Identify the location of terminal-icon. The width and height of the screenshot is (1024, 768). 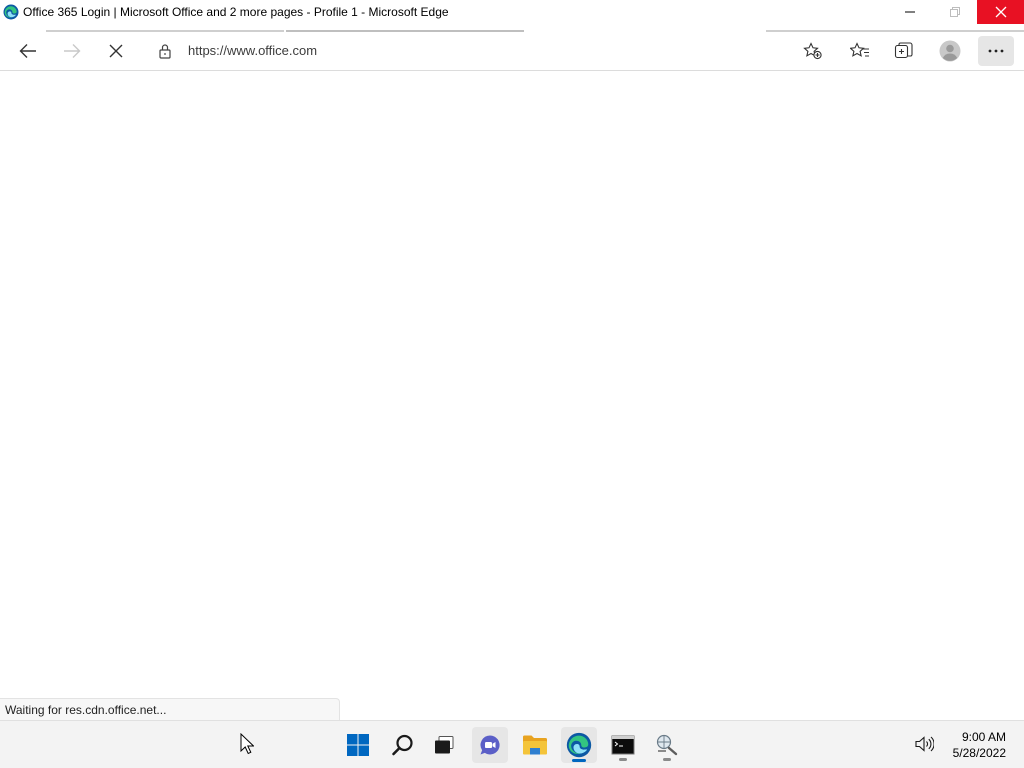
(623, 745).